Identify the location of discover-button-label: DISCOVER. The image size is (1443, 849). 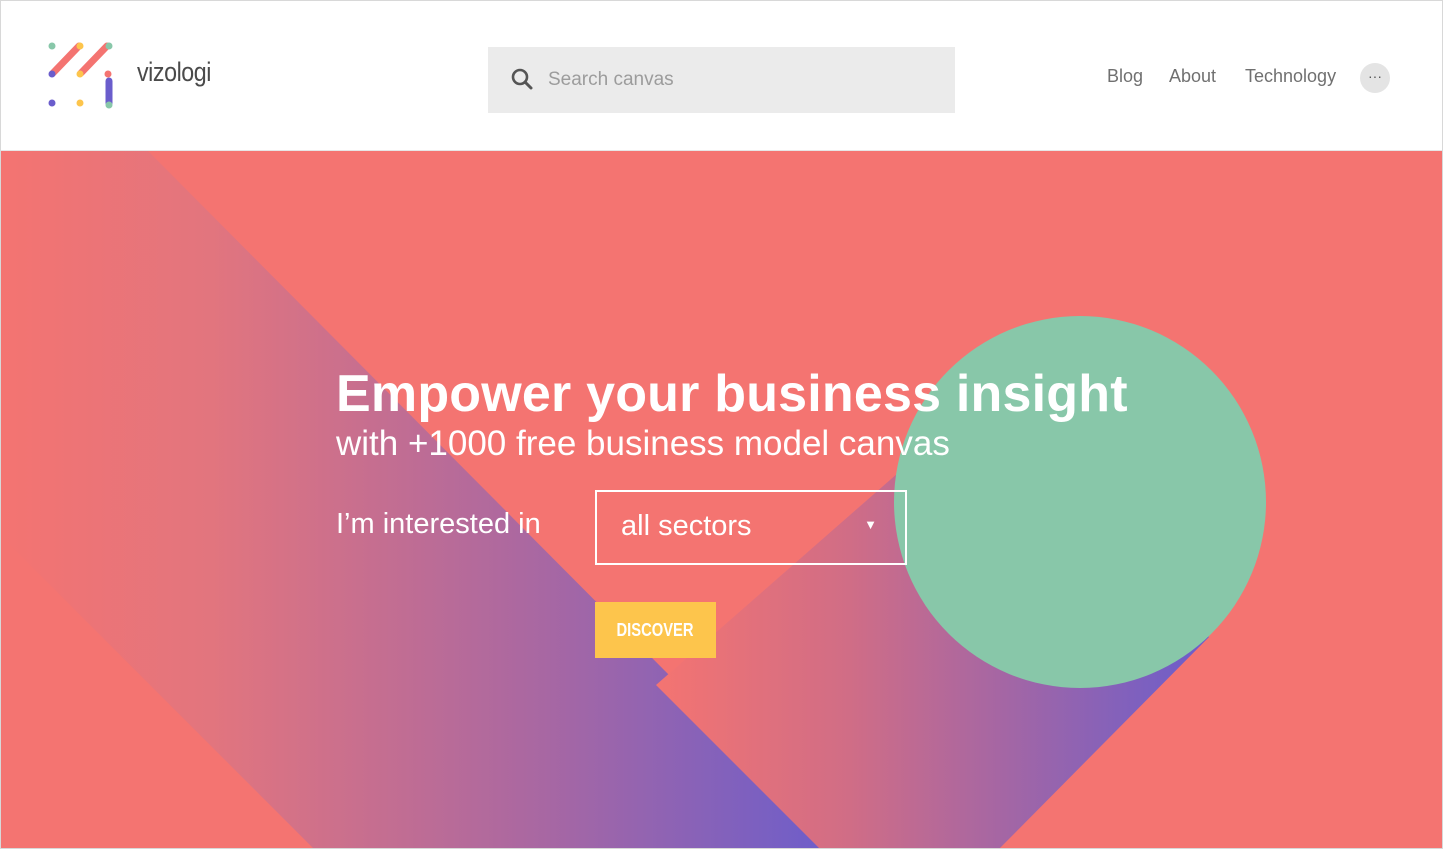
(655, 630).